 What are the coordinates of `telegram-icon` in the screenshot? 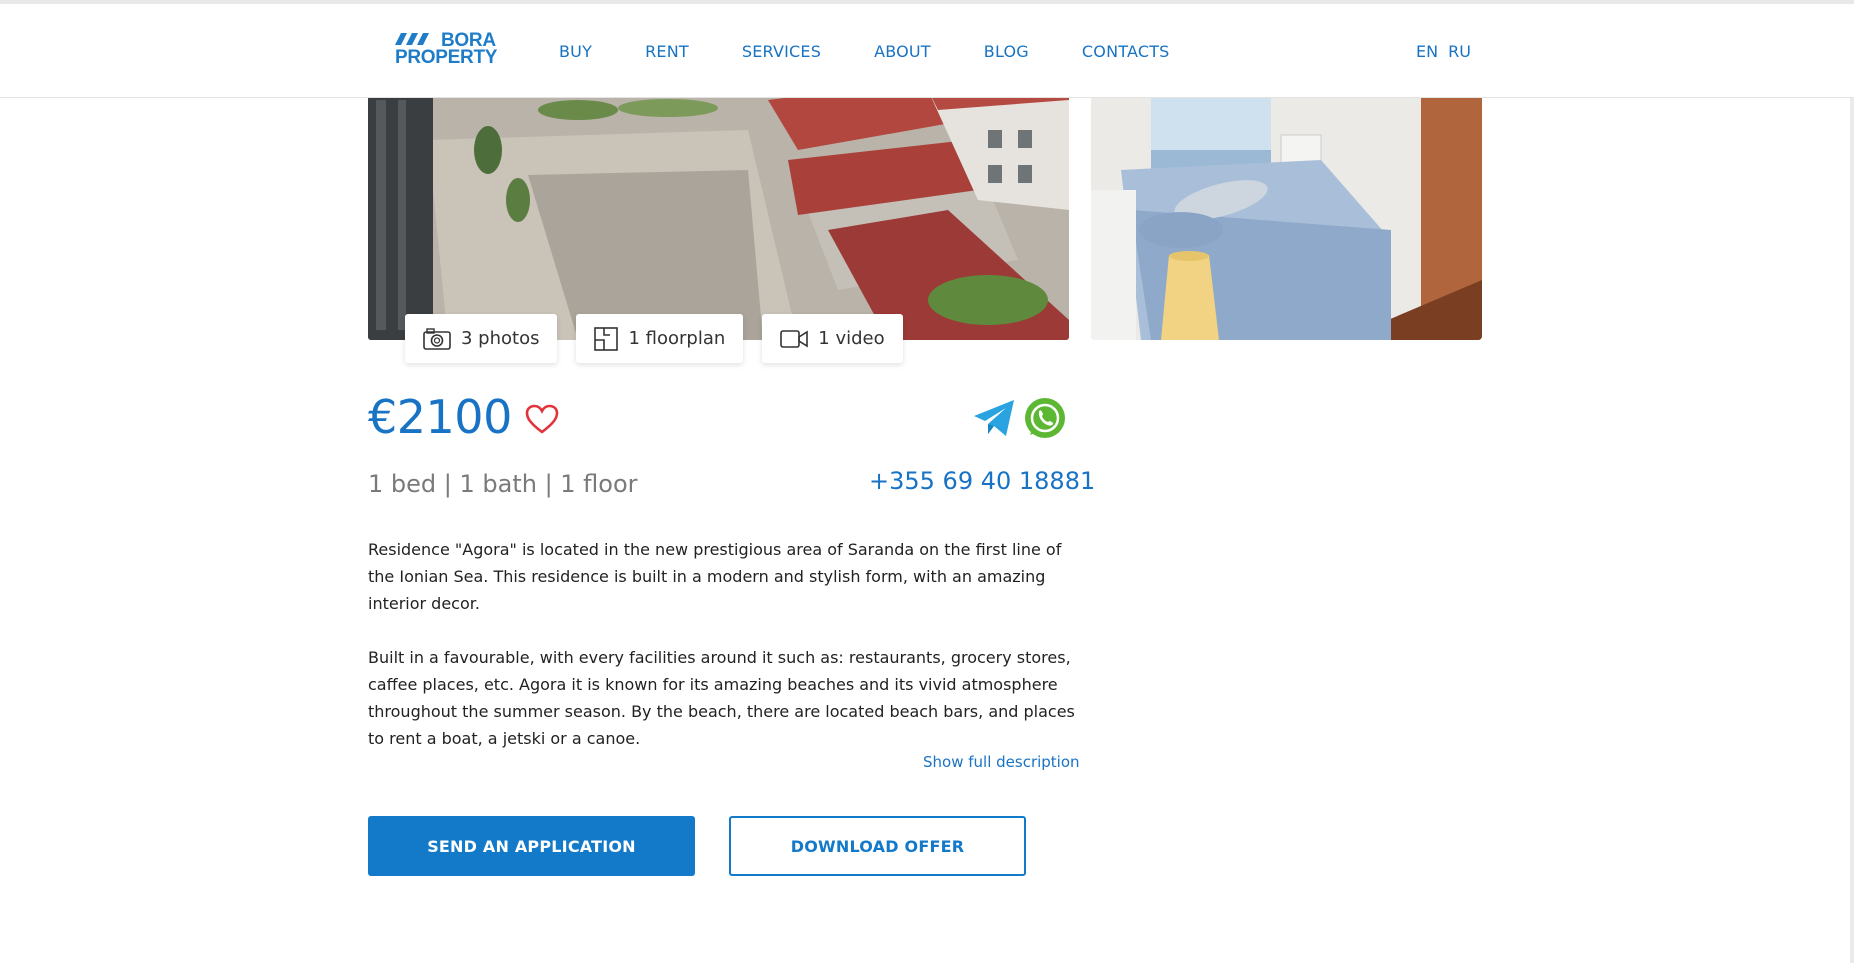 It's located at (994, 418).